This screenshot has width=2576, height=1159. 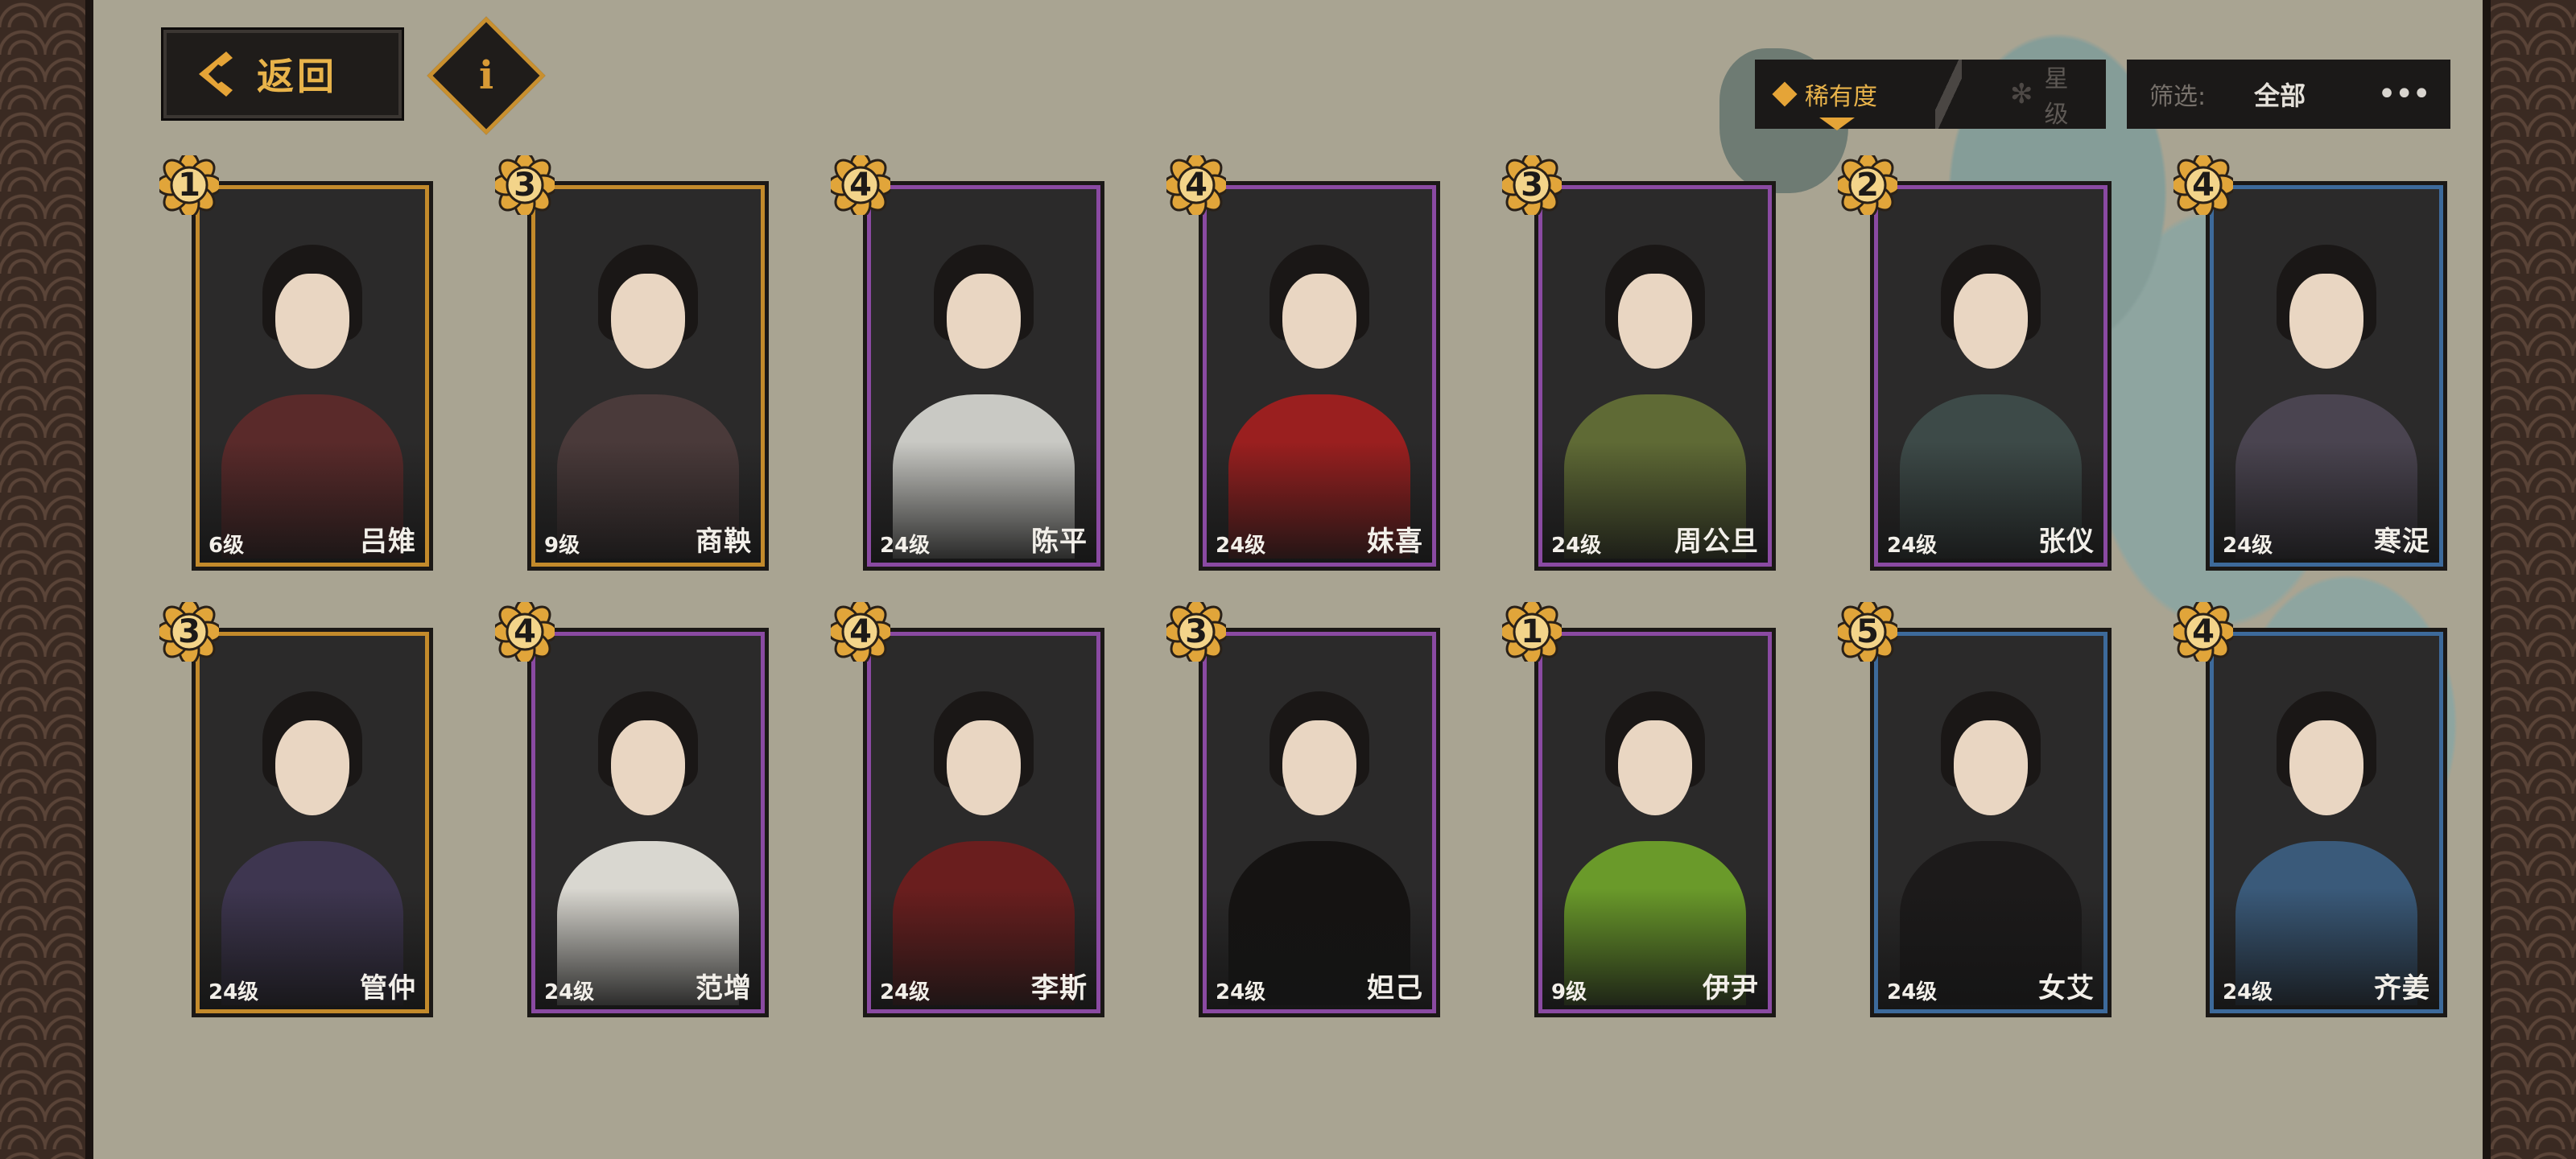 I want to click on sort-option-rarity: 稀有度, so click(x=1845, y=95).